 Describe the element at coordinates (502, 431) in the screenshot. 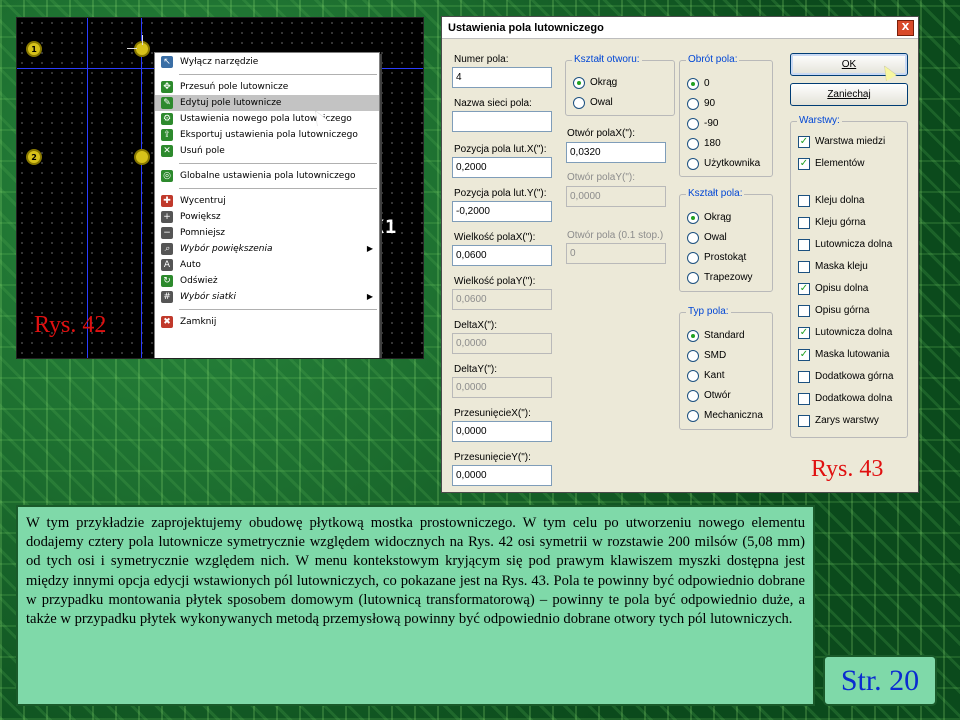

I see `offset-x-input: 0,0000` at that location.